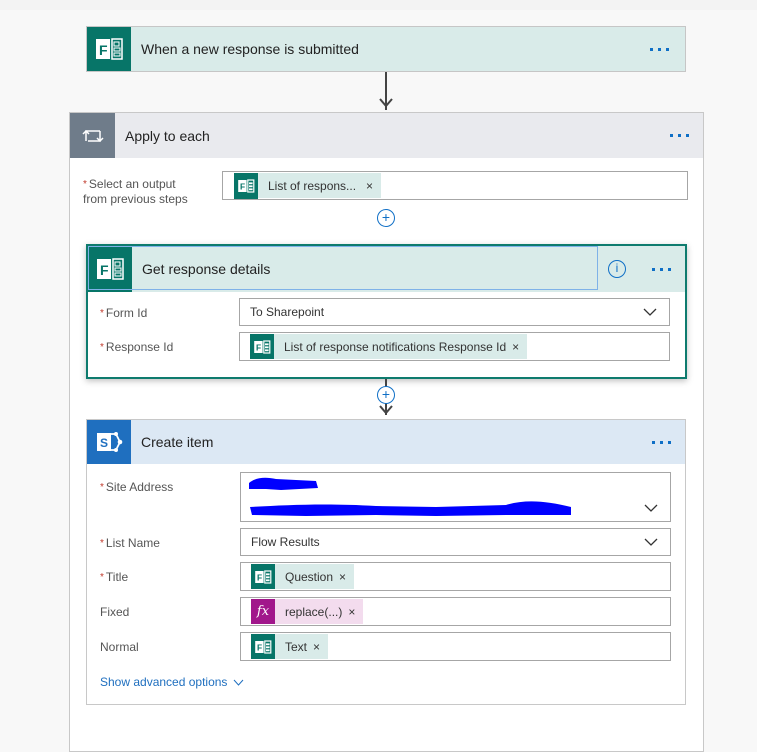 The height and width of the screenshot is (752, 757). What do you see at coordinates (287, 312) in the screenshot?
I see `form-id-value: To Sharepoint` at bounding box center [287, 312].